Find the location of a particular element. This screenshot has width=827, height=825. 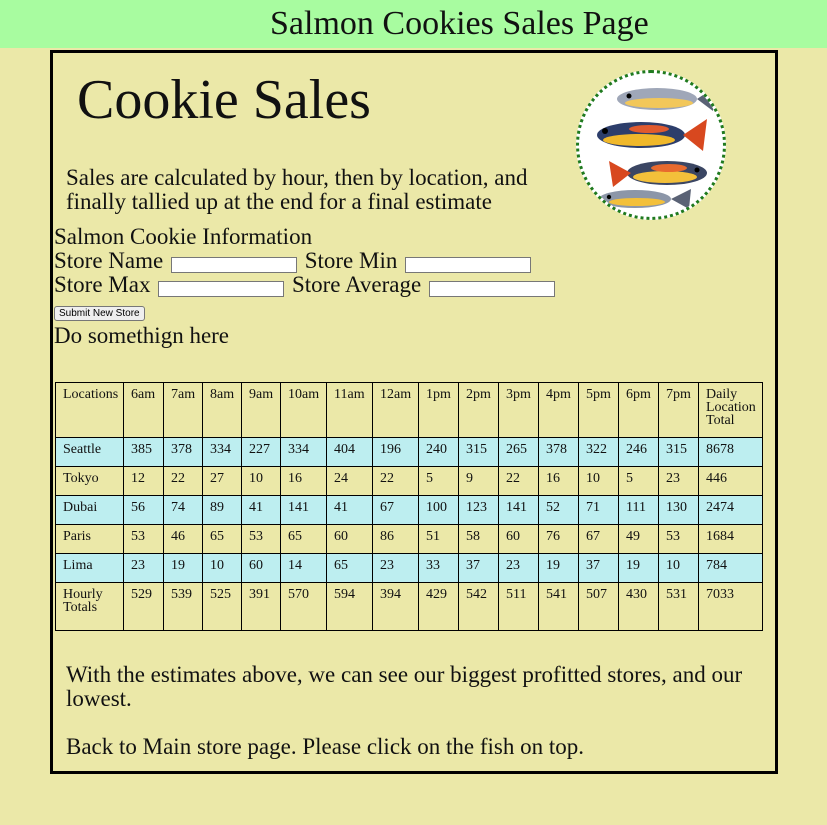

table-row: Paris 53 46 65 53 65 60 86 51 58 60 76 67 49 53 1684 is located at coordinates (409, 539).